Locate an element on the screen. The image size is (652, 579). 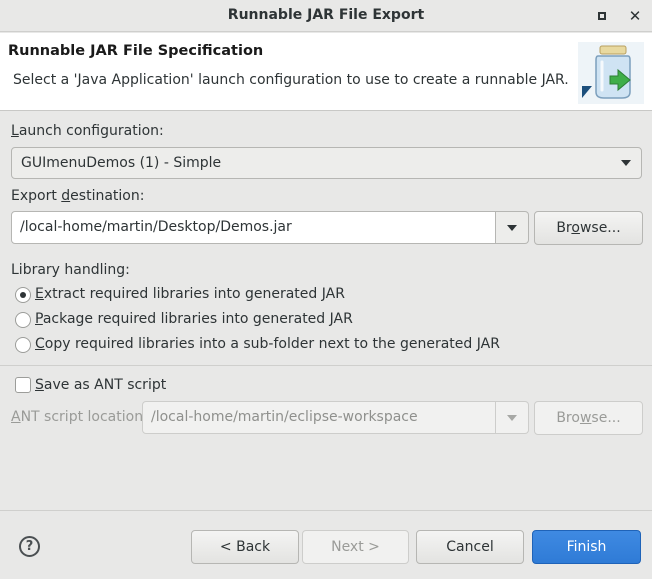
title-bar: Runnable JAR File Export ✕ is located at coordinates (326, 16).